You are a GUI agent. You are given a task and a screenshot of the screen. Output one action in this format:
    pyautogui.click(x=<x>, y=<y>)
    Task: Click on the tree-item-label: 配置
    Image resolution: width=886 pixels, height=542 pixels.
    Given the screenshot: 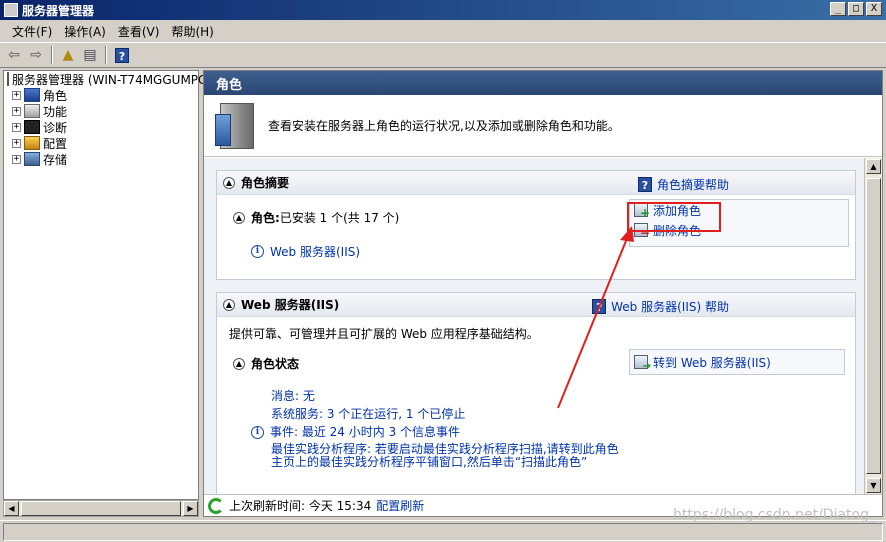 What is the action you would take?
    pyautogui.click(x=55, y=143)
    